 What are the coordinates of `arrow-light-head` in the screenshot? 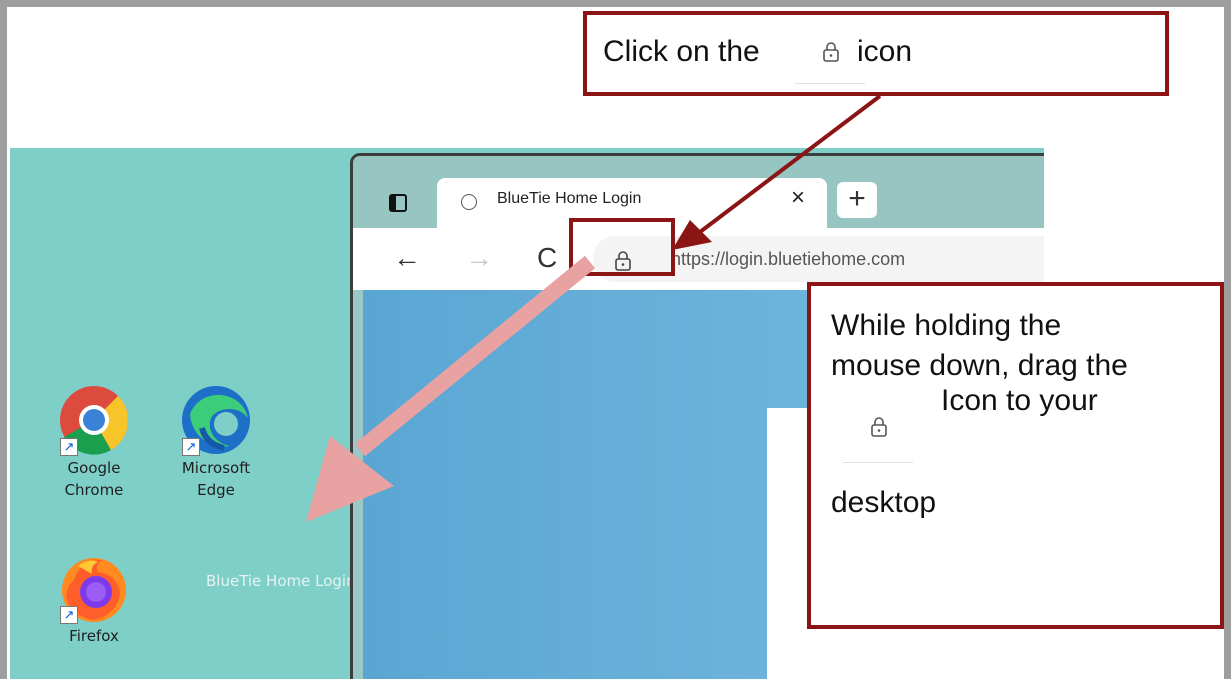 It's located at (350, 479).